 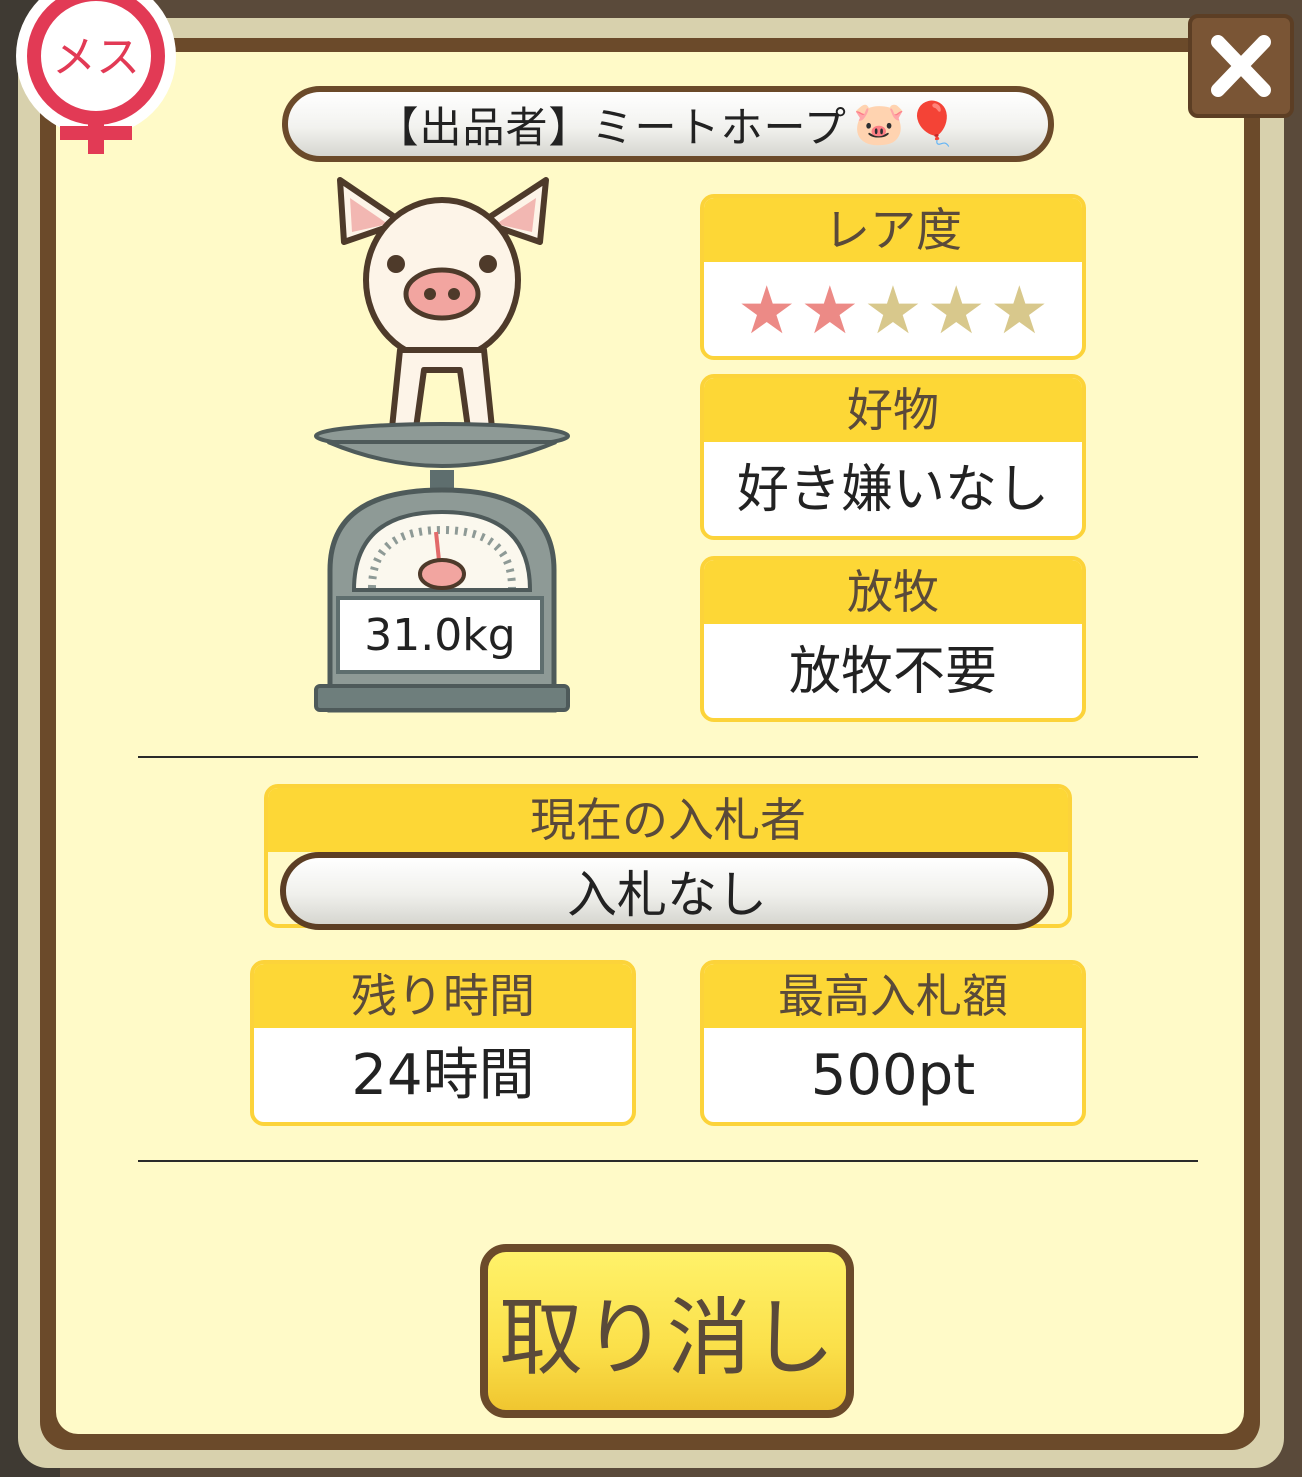 I want to click on close-button, so click(x=1241, y=66).